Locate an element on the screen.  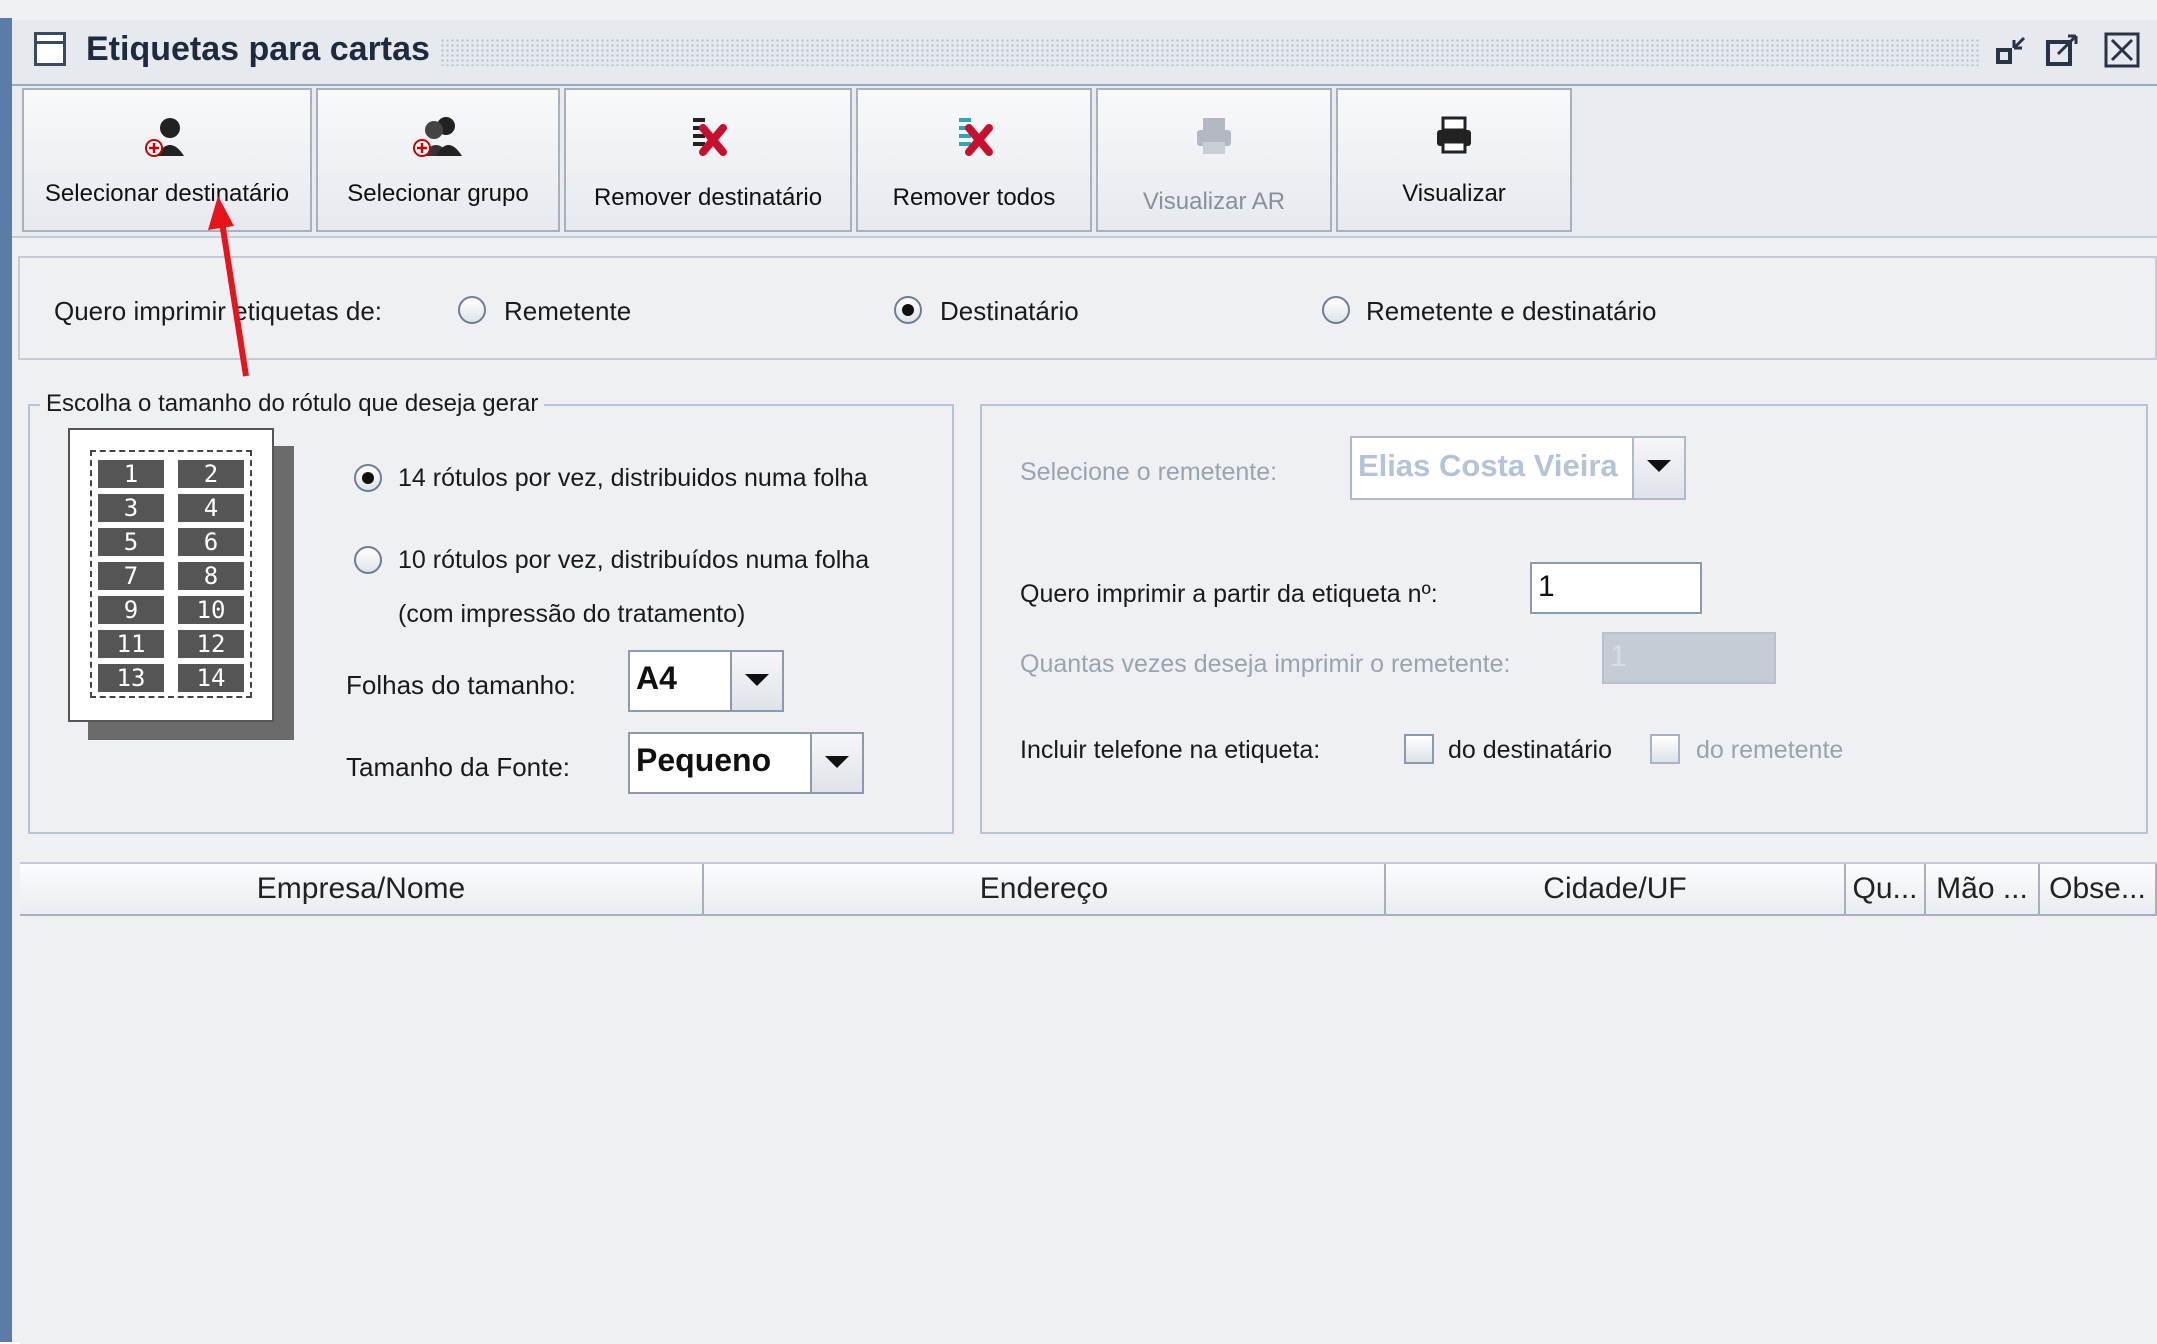
annotation-arrow-head is located at coordinates (221, 213).